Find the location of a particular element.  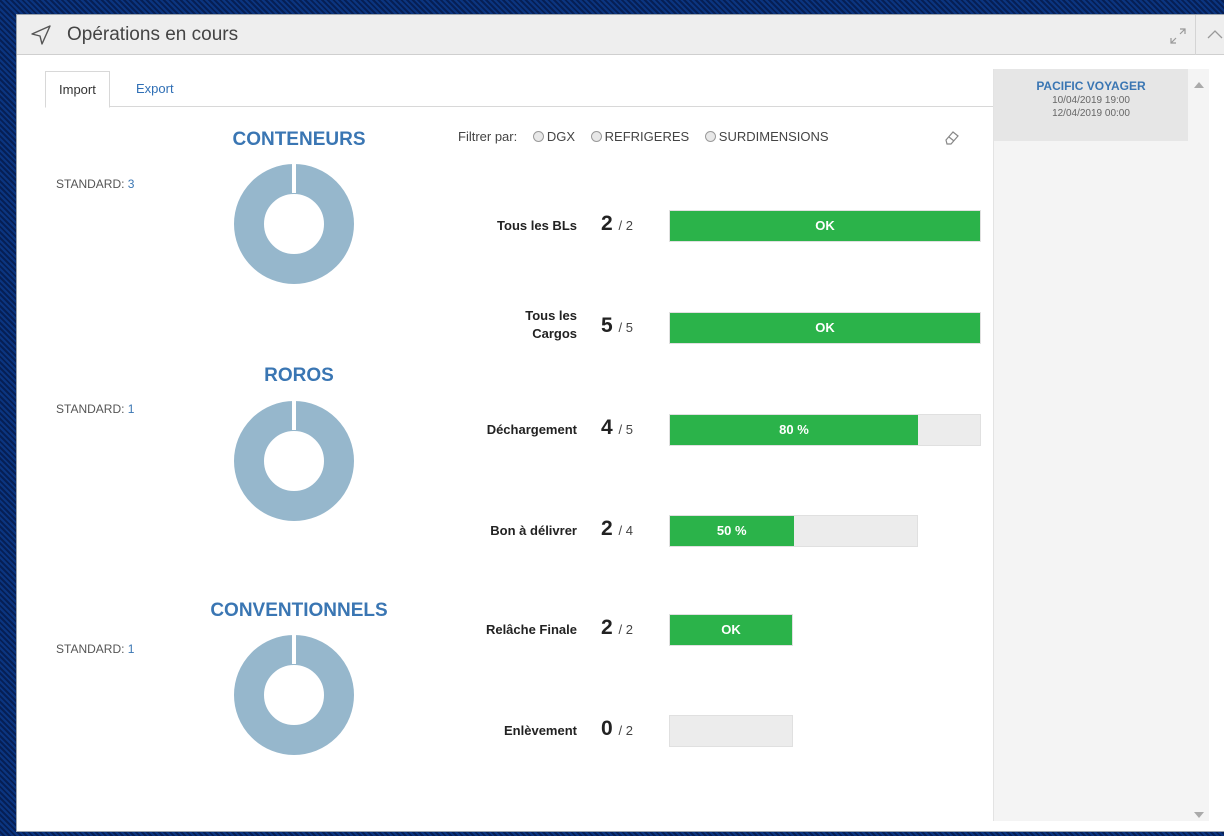

filter-option-surdimensions: SURDIMENSIONS is located at coordinates (774, 136).